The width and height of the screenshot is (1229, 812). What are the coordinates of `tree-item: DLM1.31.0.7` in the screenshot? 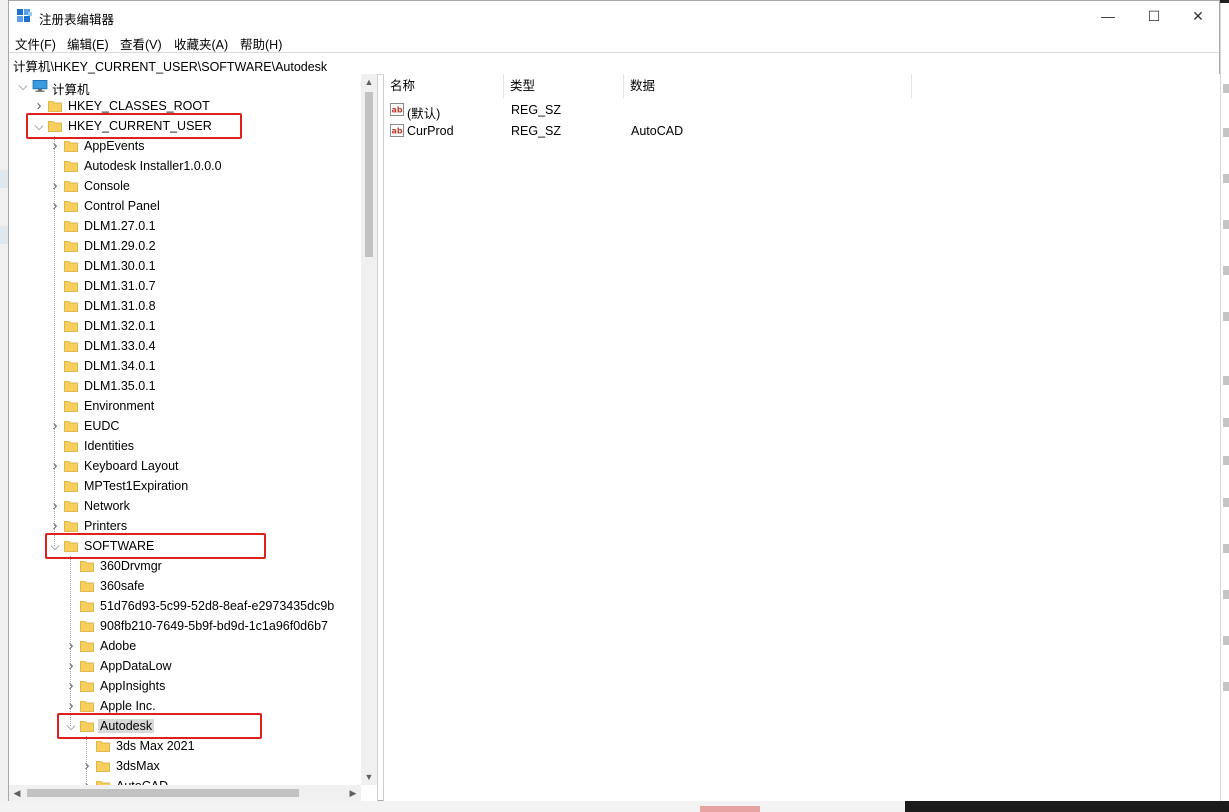 It's located at (185, 286).